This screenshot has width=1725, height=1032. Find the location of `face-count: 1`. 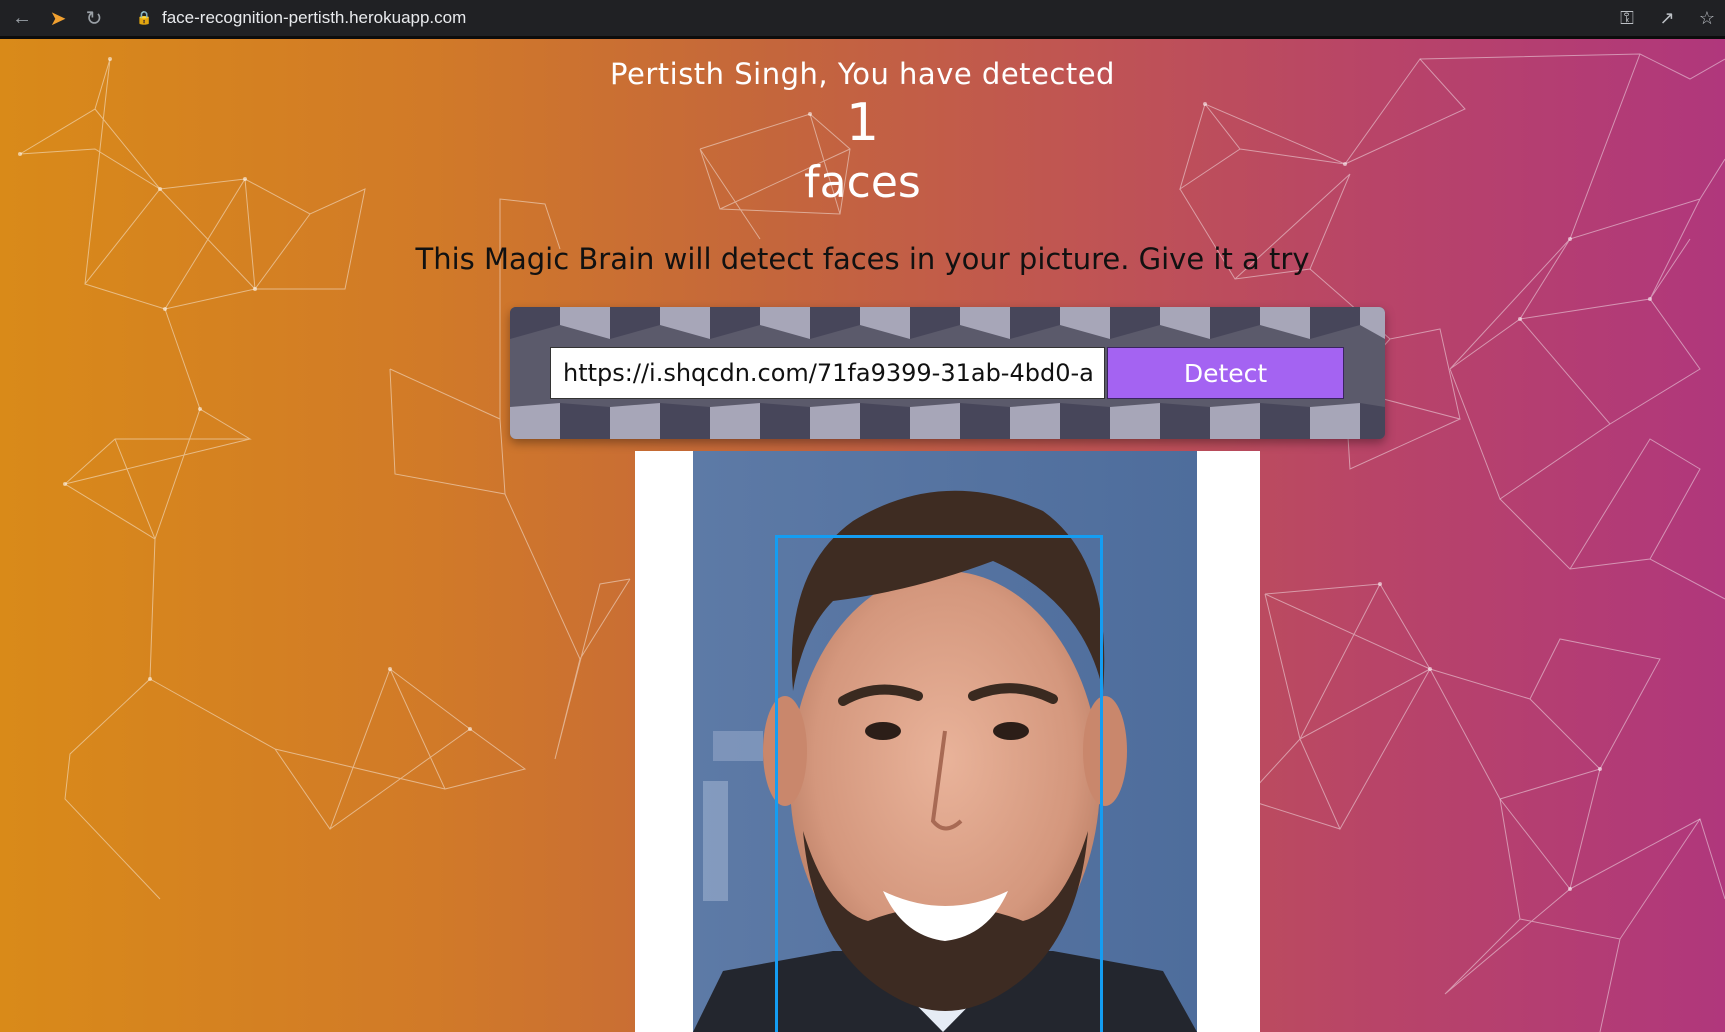

face-count: 1 is located at coordinates (862, 123).